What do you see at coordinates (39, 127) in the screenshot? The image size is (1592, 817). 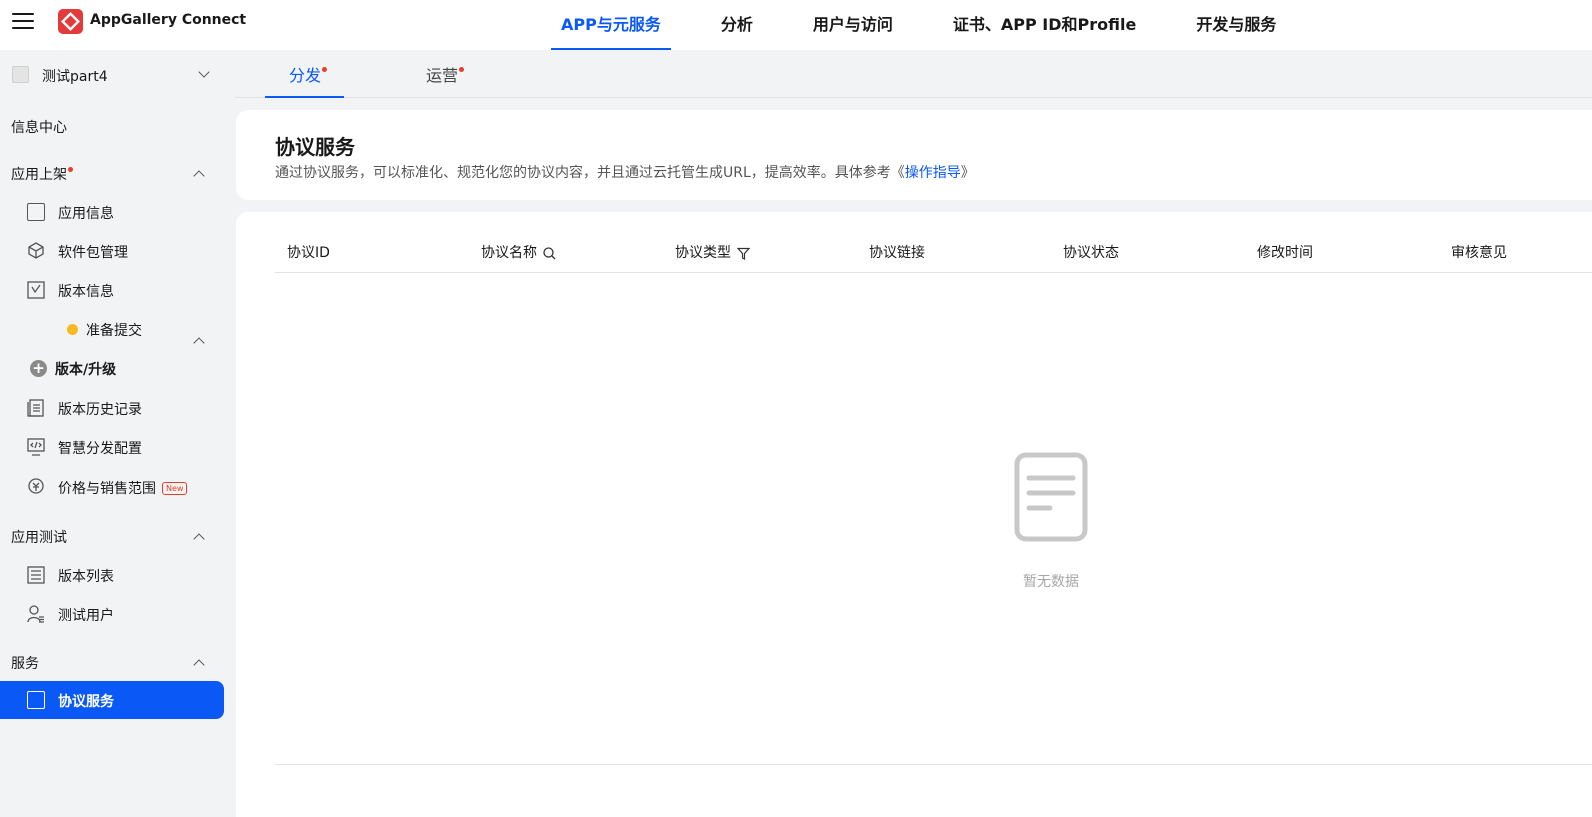 I see `sidebar-info-center: 信息中心` at bounding box center [39, 127].